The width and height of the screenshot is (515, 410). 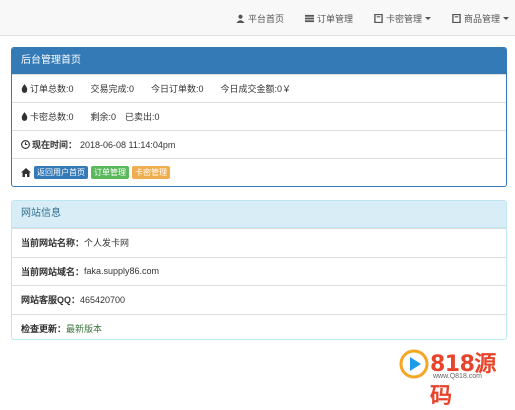 I want to click on nav-item-cards: 卡密管理, so click(x=402, y=18).